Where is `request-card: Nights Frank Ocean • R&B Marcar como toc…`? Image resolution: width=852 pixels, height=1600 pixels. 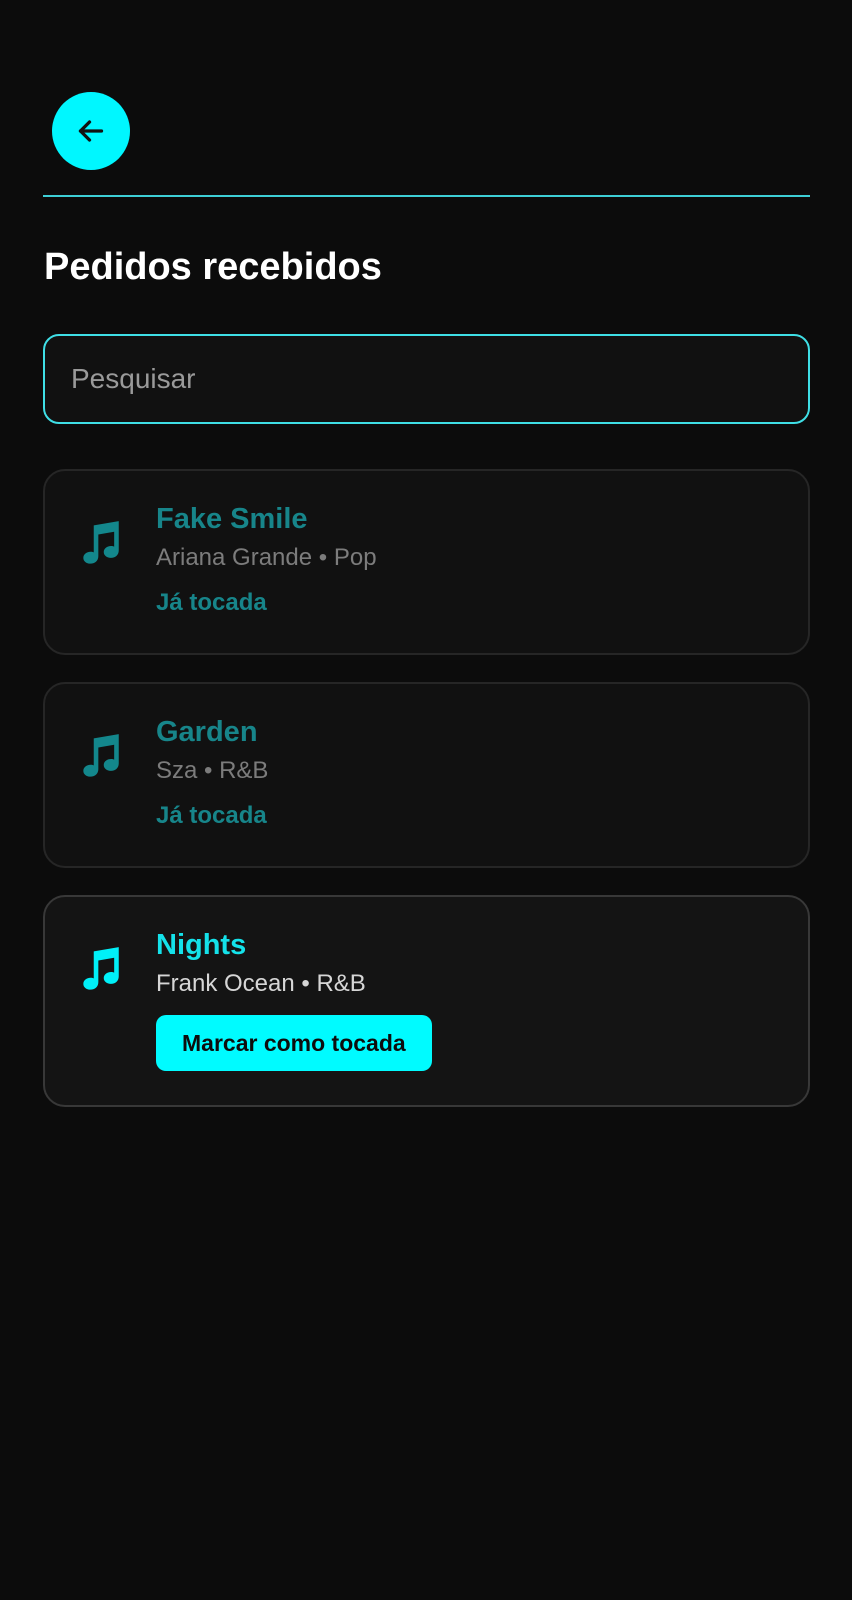 request-card: Nights Frank Ocean • R&B Marcar como toc… is located at coordinates (426, 1001).